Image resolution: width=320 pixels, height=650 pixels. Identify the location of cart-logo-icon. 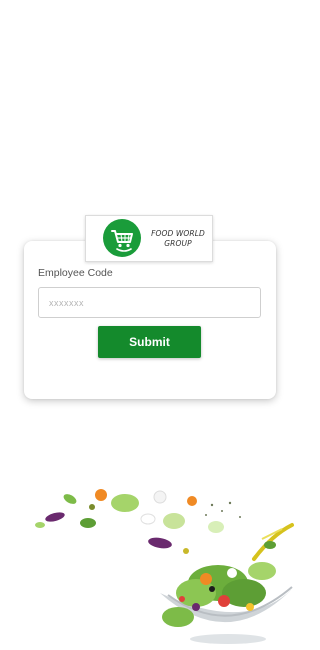
(122, 238).